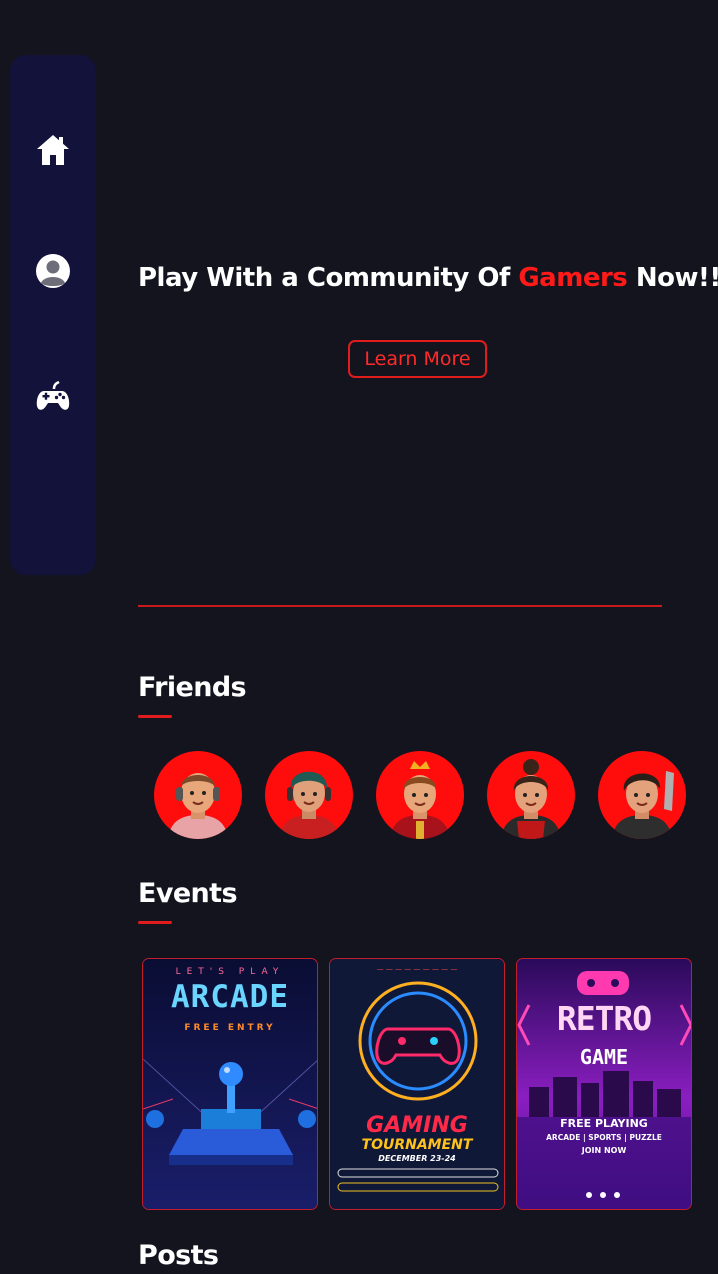 The image size is (718, 1274). I want to click on hero-title-end: Now!!, so click(672, 278).